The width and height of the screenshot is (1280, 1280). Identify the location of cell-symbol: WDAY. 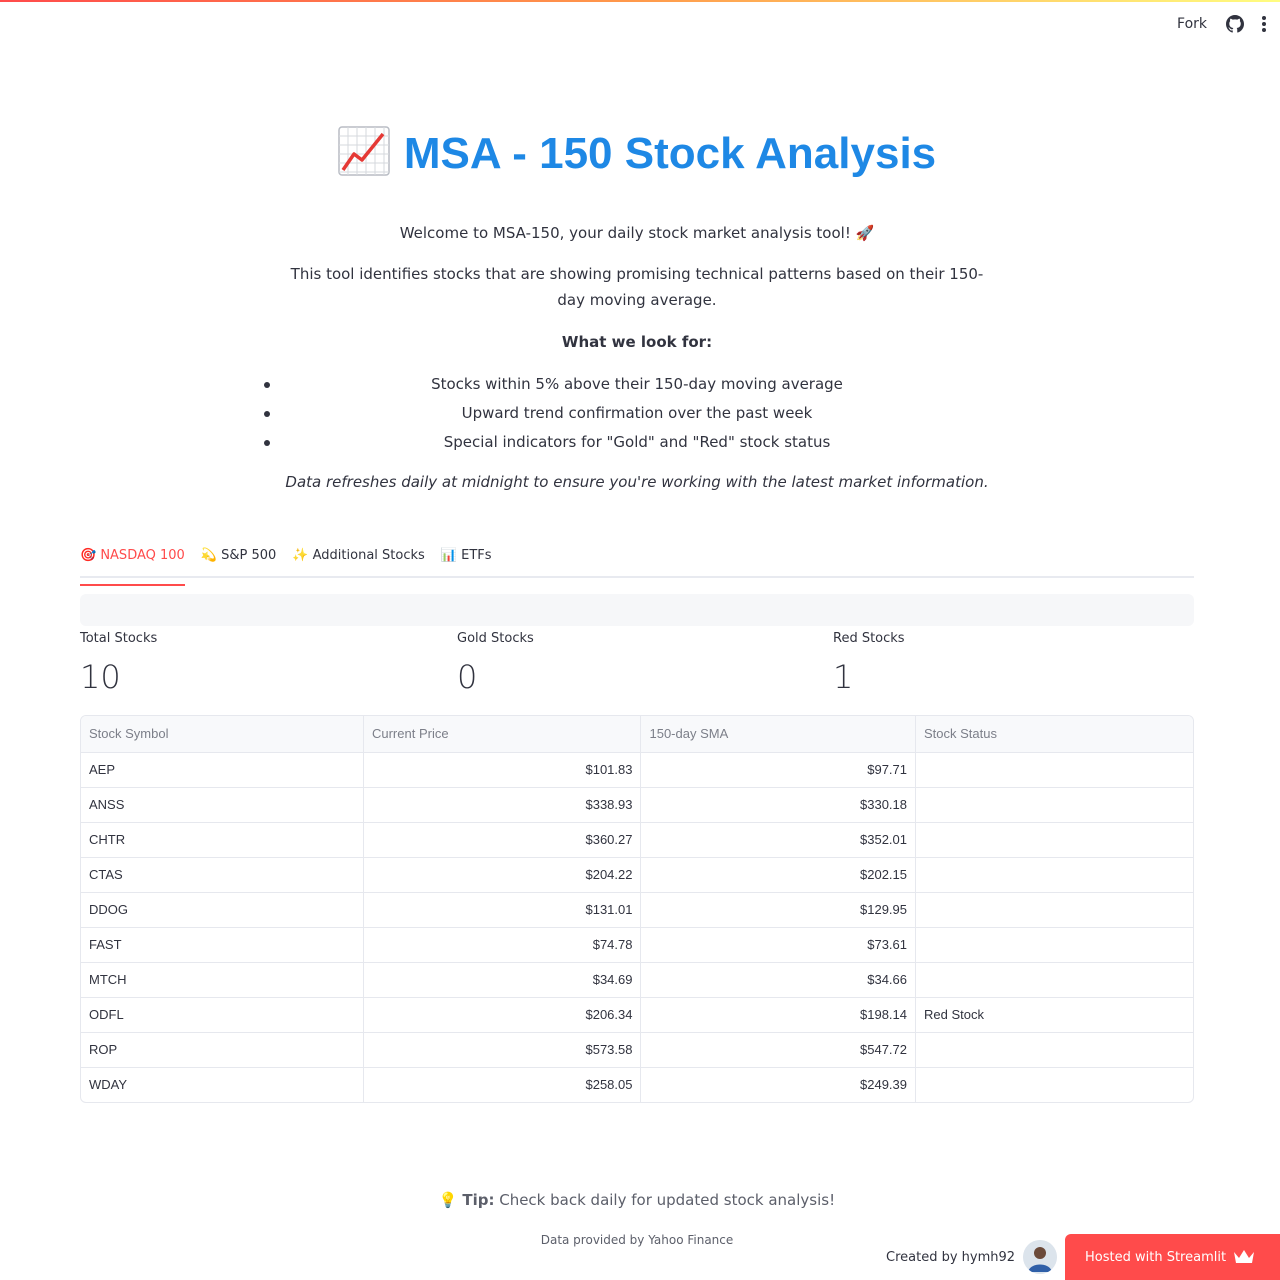
(222, 1084).